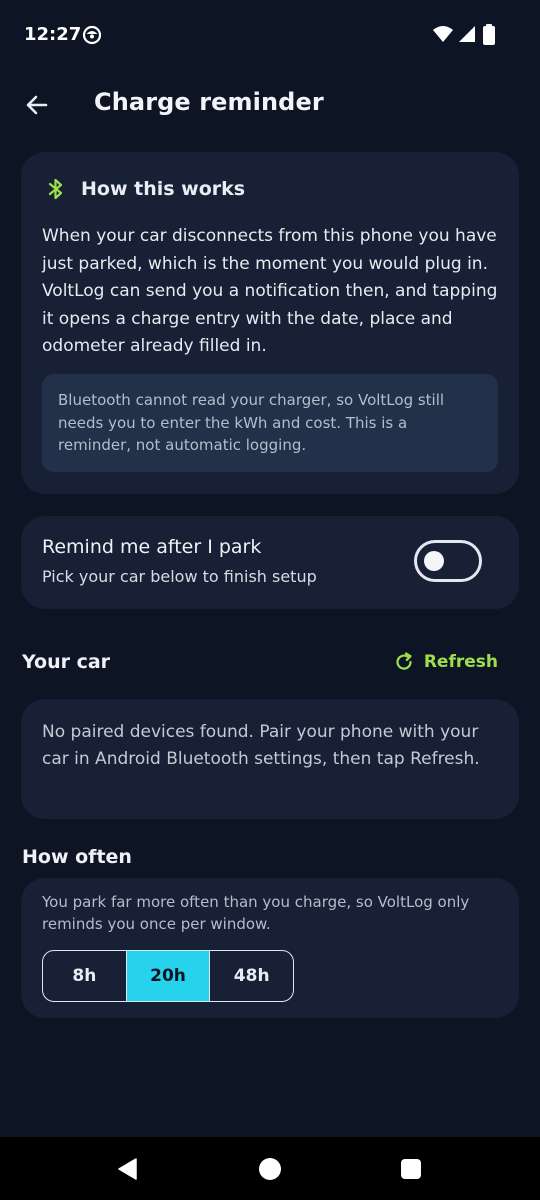 This screenshot has height=1200, width=540. What do you see at coordinates (270, 35) in the screenshot?
I see `status-bar: 12:27` at bounding box center [270, 35].